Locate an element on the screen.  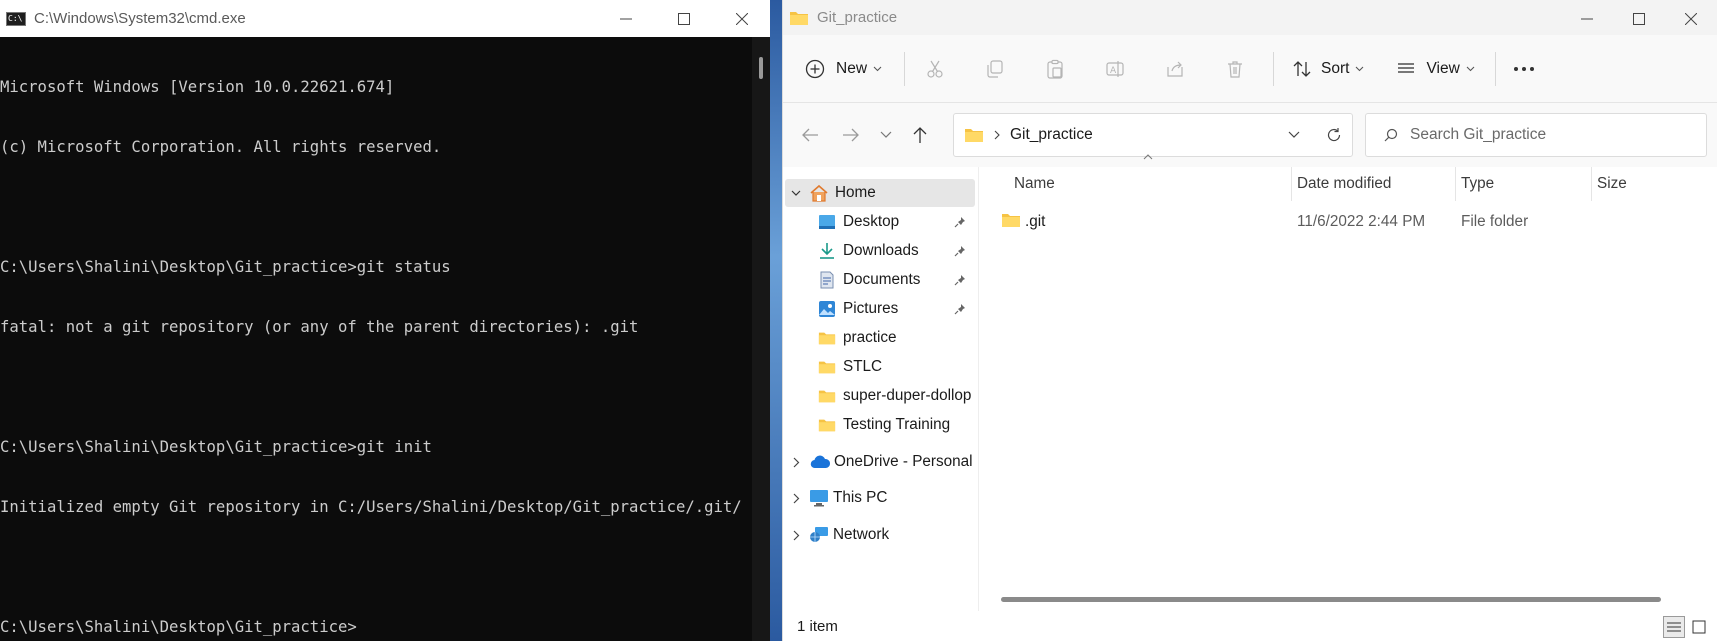
file-name: .git is located at coordinates (1035, 221).